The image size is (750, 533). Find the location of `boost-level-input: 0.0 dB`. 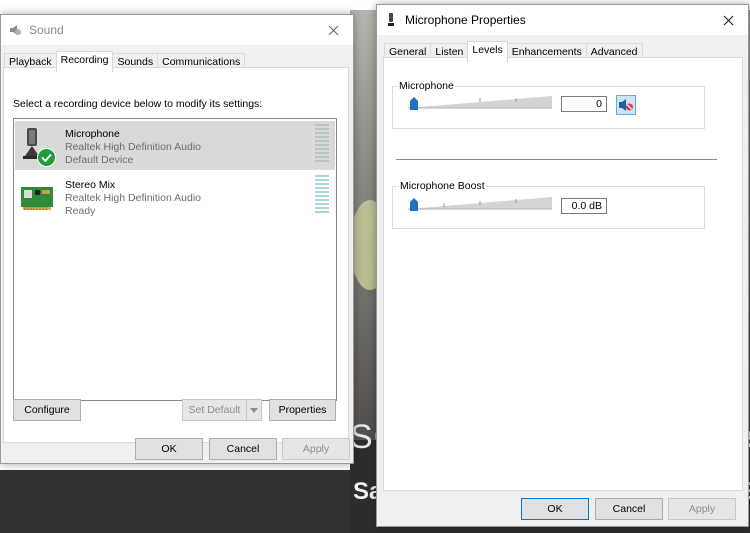

boost-level-input: 0.0 dB is located at coordinates (584, 206).